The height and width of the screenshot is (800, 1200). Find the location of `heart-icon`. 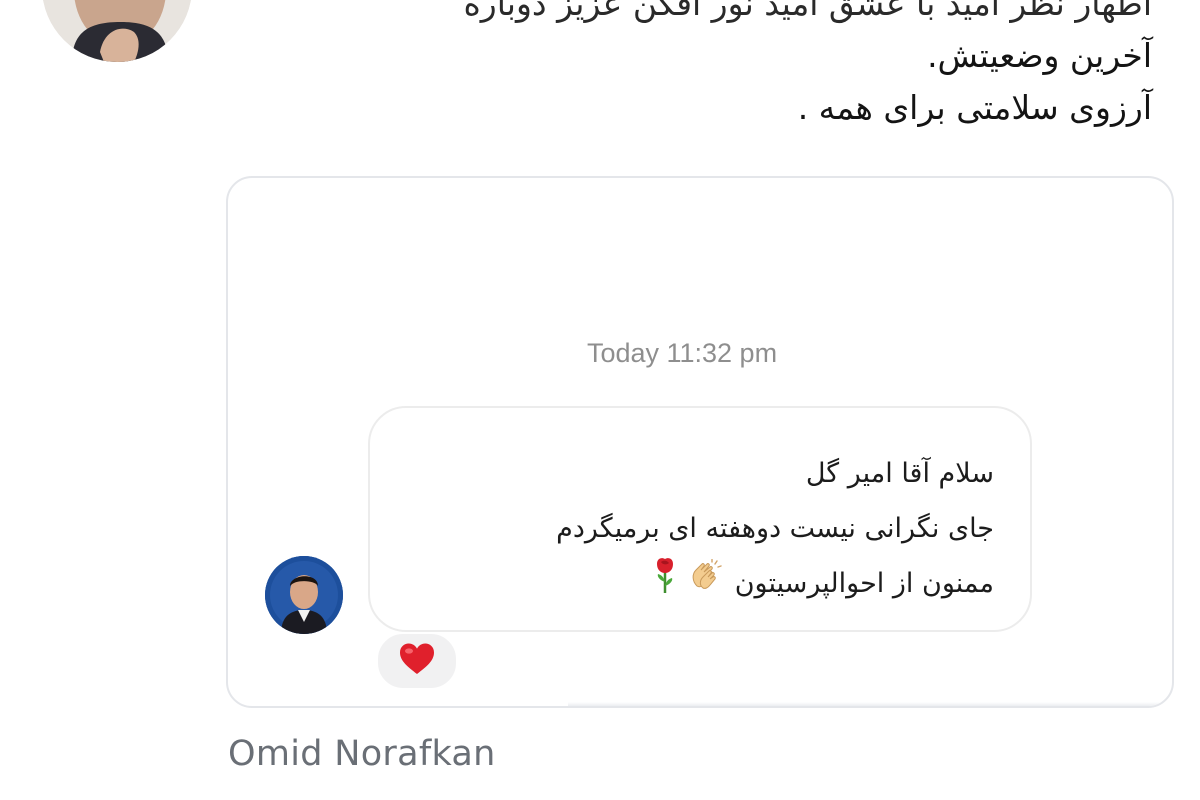

heart-icon is located at coordinates (417, 661).